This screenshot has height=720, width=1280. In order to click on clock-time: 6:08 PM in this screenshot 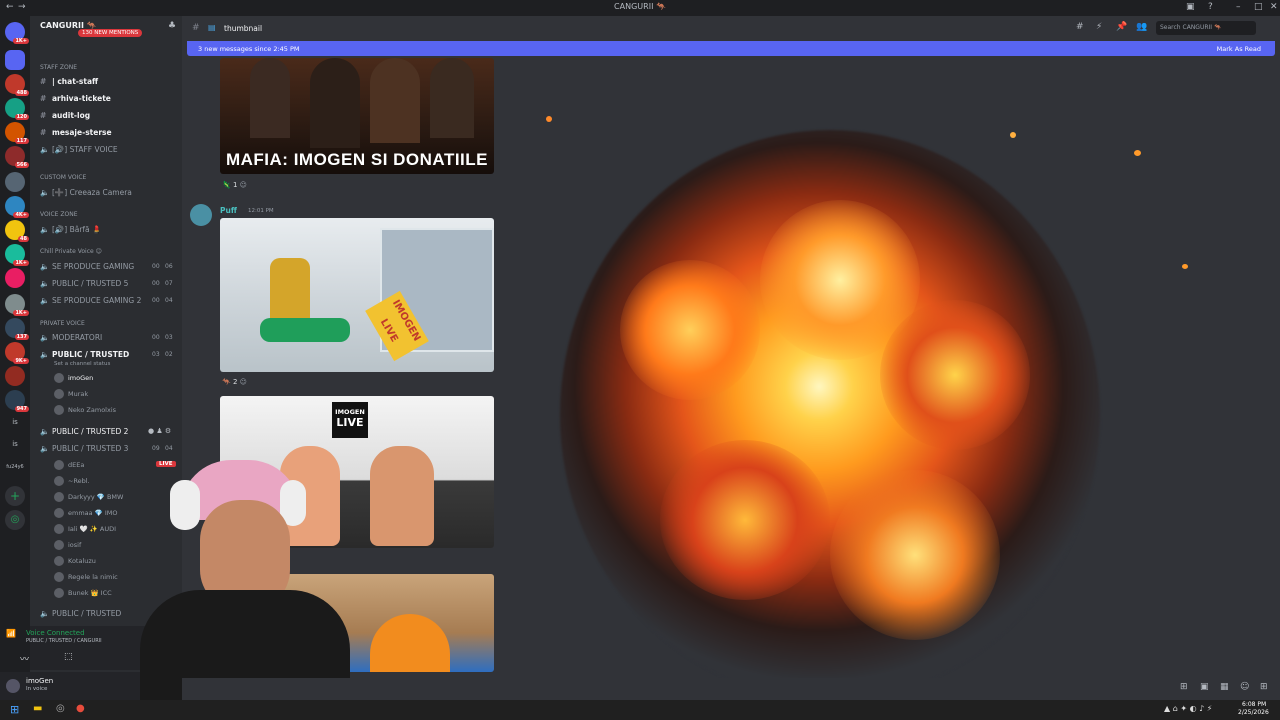, I will do `click(1254, 704)`.